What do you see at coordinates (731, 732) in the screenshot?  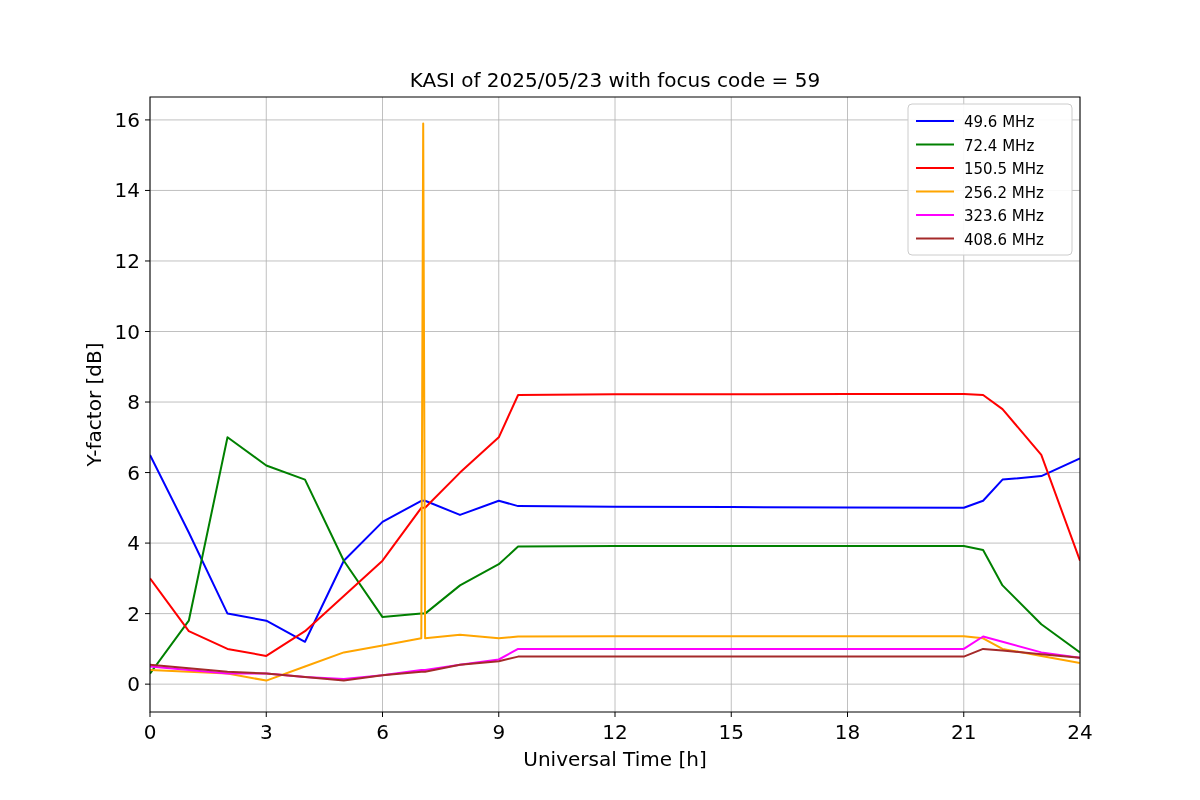 I see `tick-label: 15` at bounding box center [731, 732].